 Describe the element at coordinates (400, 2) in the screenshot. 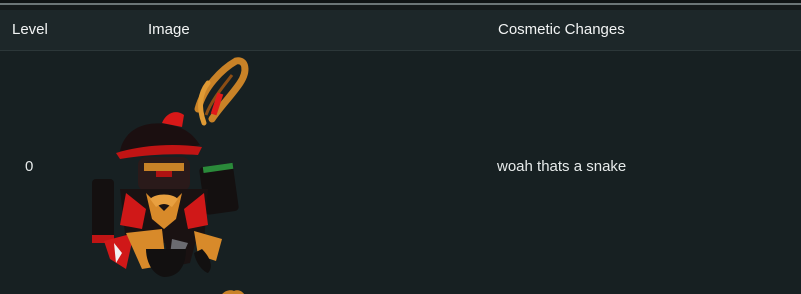

I see `top-divider` at that location.